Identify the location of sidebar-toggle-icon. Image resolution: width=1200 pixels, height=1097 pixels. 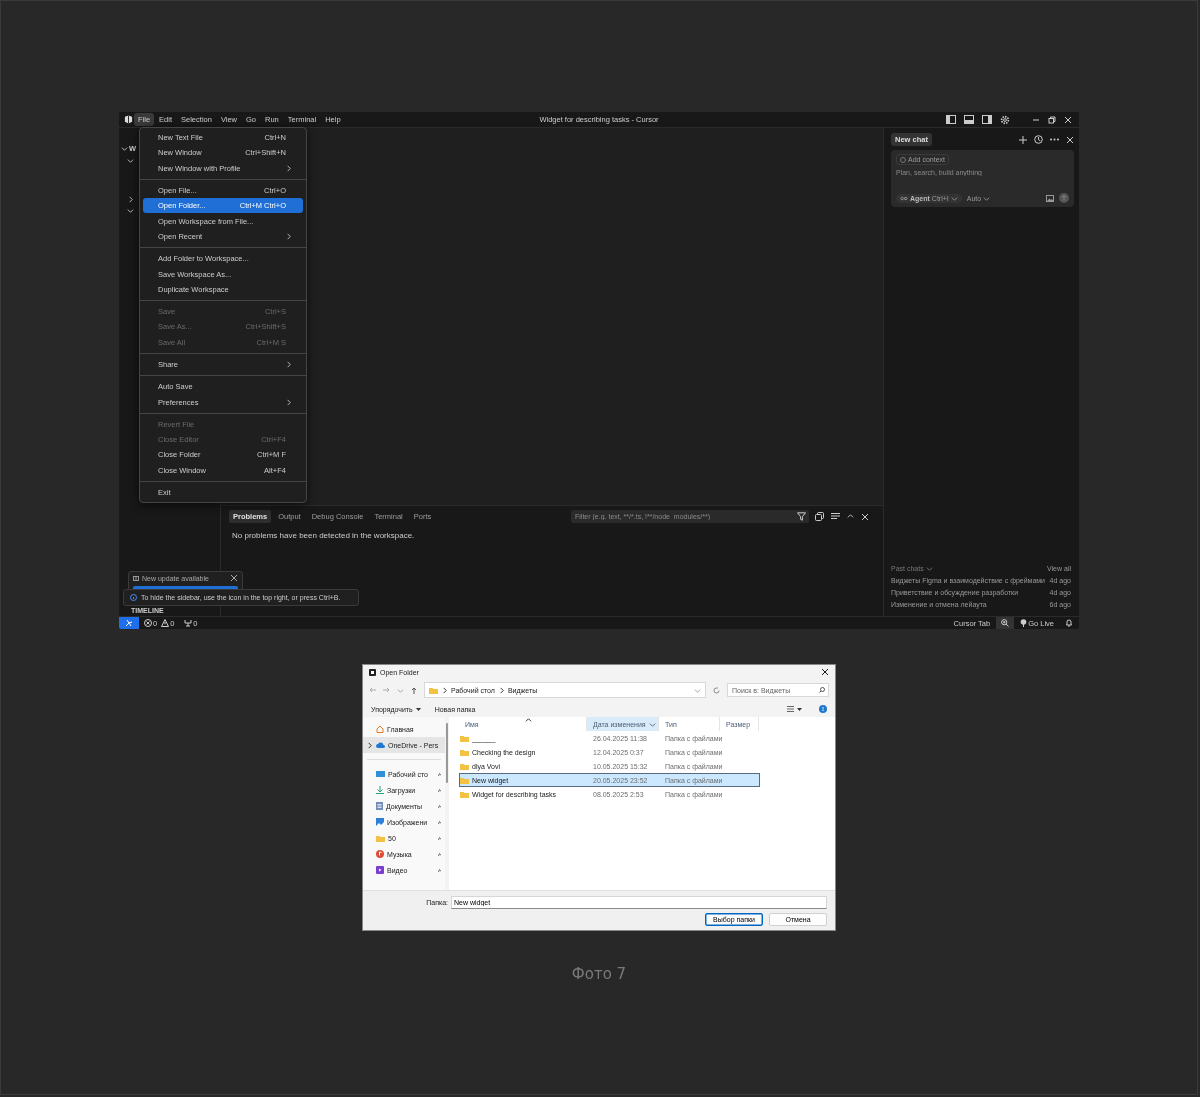
(951, 119).